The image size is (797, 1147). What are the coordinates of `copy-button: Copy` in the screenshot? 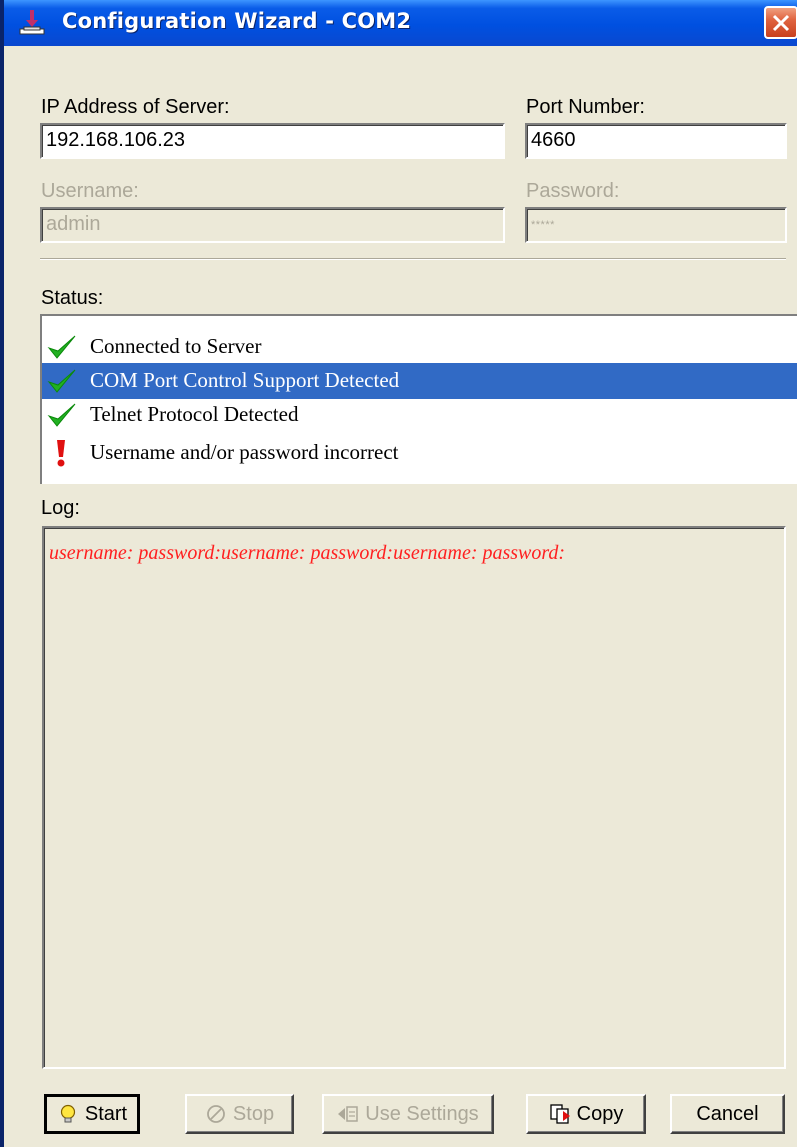 It's located at (586, 1114).